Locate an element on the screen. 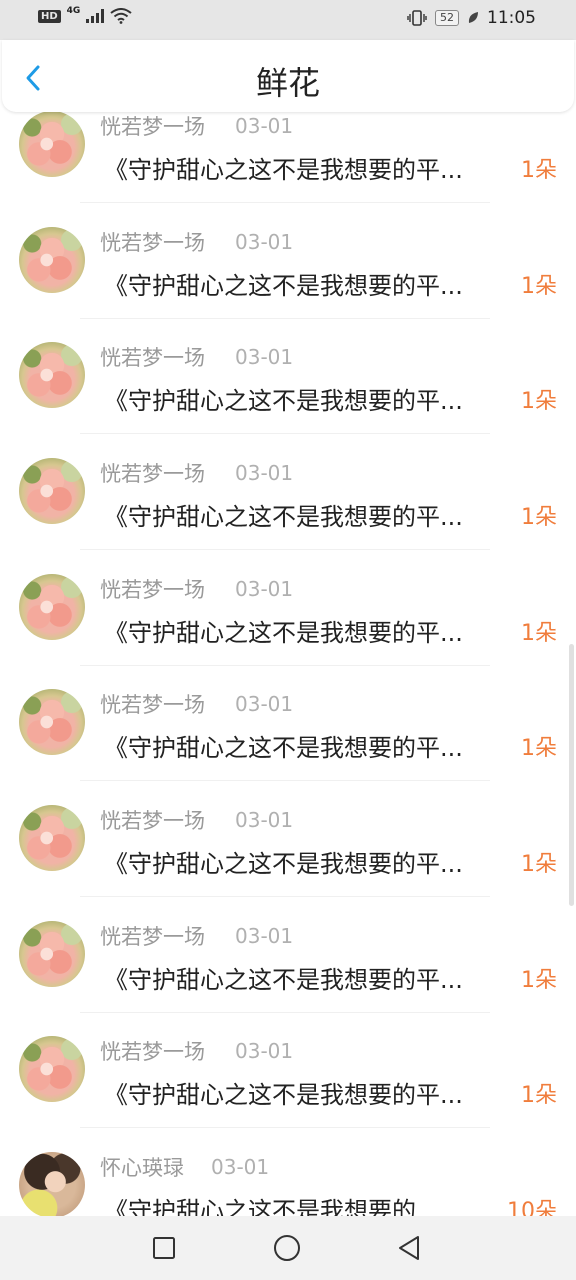 The height and width of the screenshot is (1280, 576). battery-indicator: 52 is located at coordinates (447, 18).